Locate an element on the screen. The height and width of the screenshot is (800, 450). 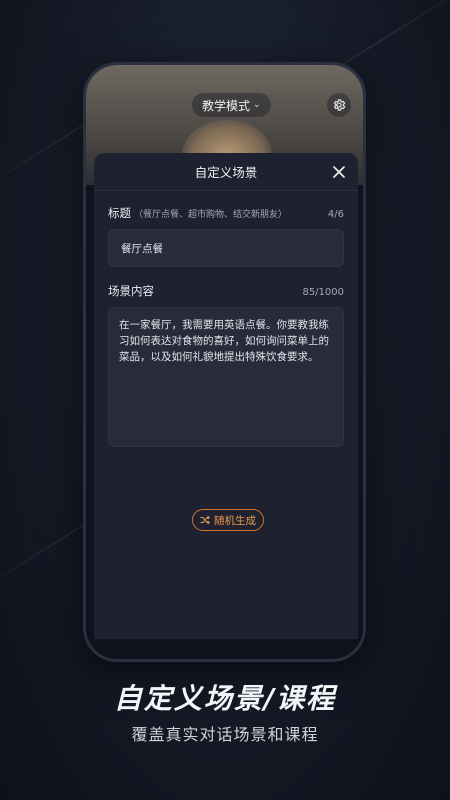
settings-button is located at coordinates (339, 105).